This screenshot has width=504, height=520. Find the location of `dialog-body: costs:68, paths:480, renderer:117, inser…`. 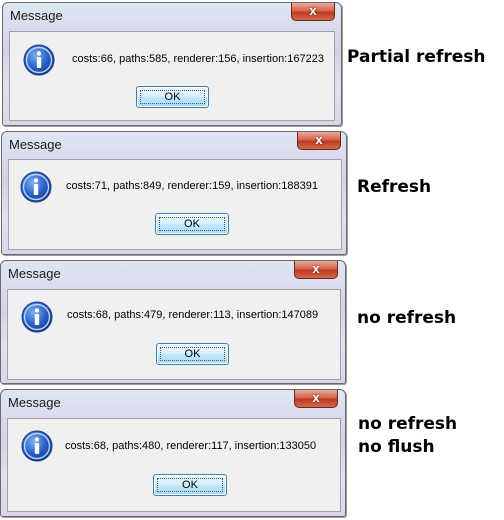

dialog-body: costs:68, paths:480, renderer:117, inser… is located at coordinates (174, 465).